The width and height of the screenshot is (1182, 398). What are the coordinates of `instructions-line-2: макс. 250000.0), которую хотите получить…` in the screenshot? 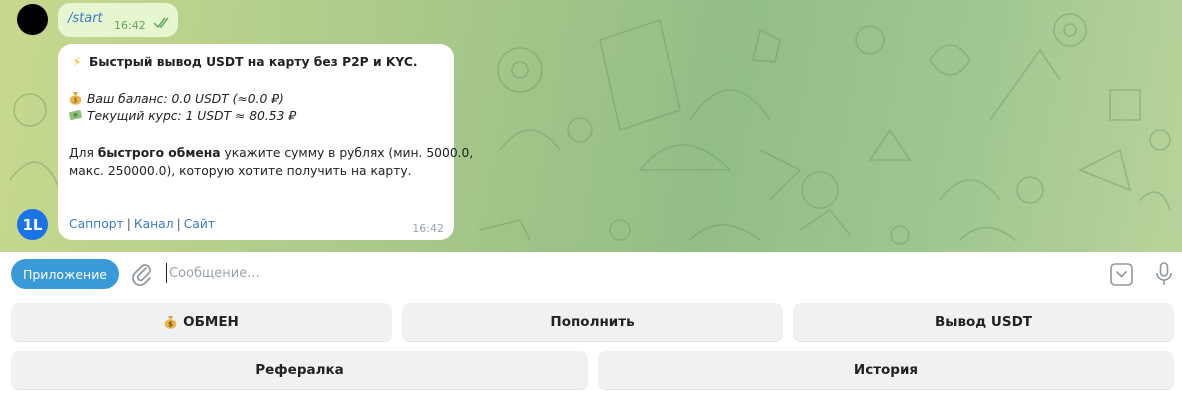 It's located at (240, 171).